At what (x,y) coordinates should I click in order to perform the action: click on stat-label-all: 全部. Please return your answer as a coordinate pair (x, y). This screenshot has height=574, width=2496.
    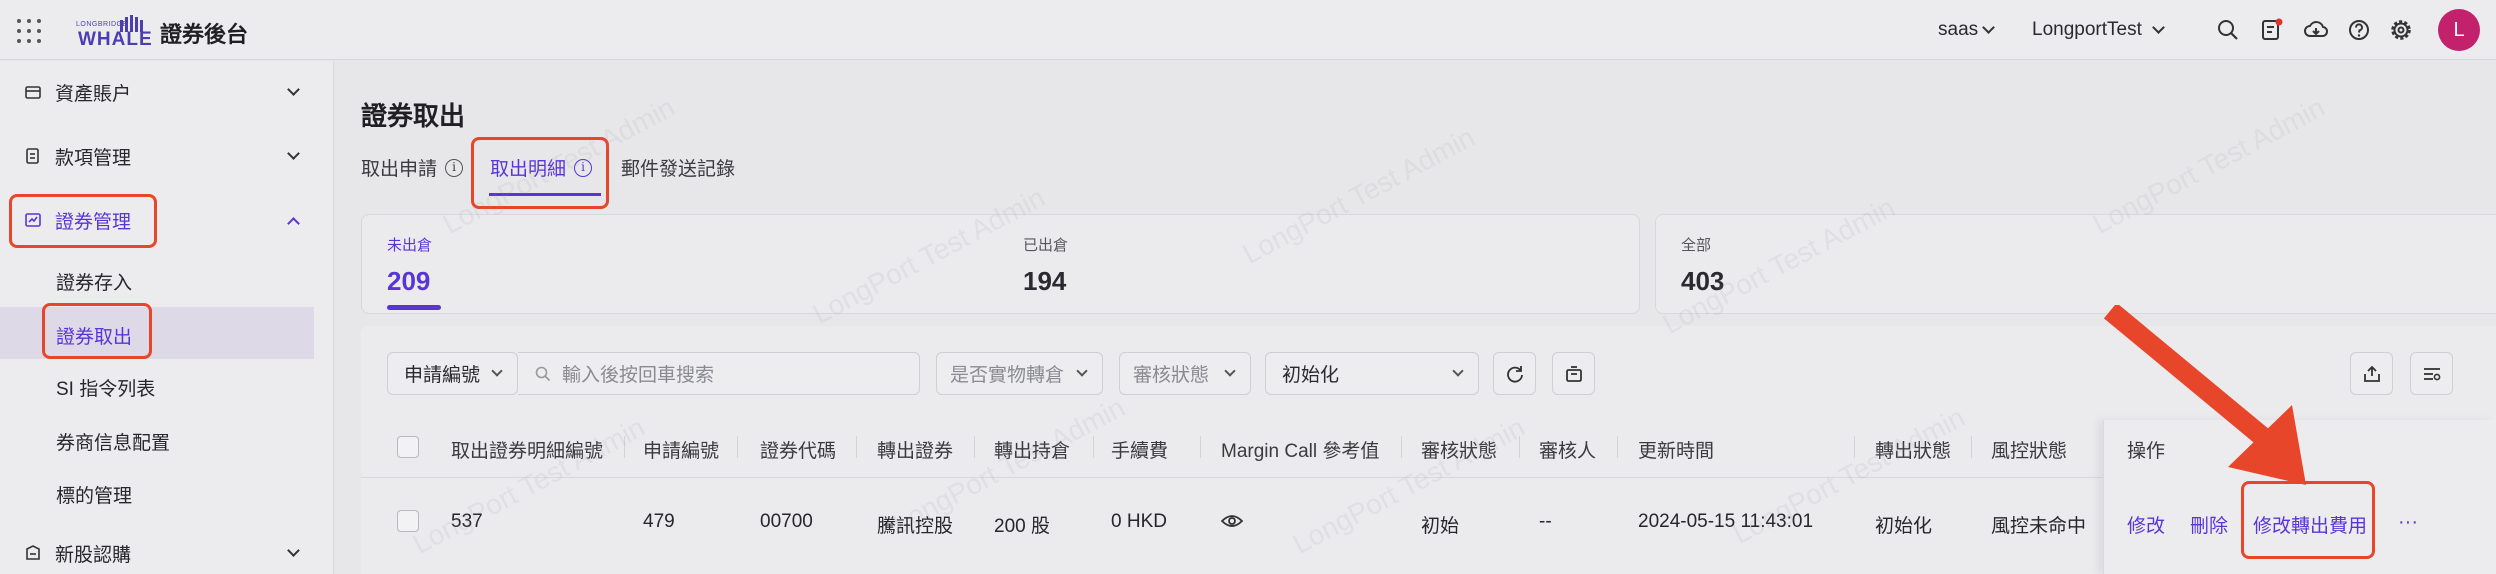
    Looking at the image, I should click on (1696, 244).